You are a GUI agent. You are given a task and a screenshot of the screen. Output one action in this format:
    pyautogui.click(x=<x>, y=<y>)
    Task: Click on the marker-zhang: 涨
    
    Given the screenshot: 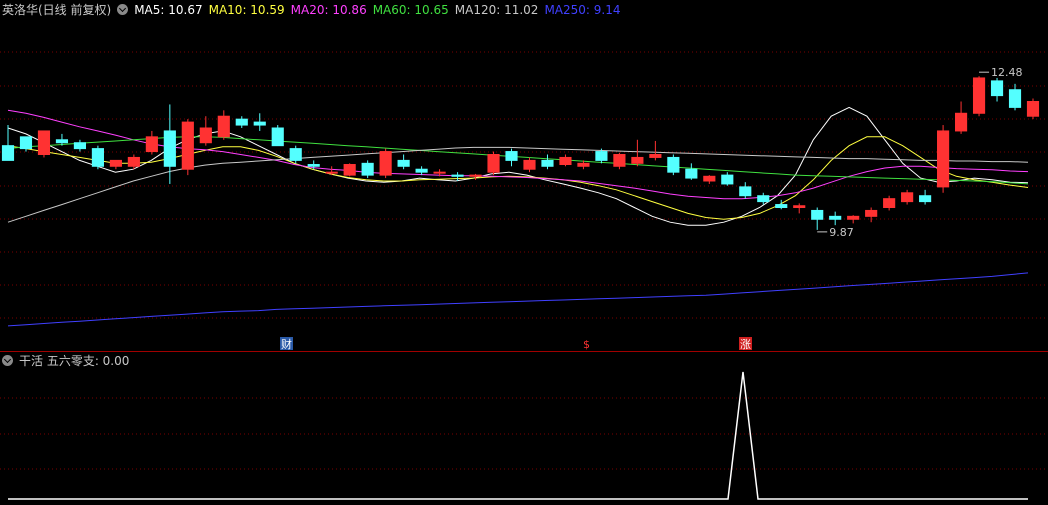 What is the action you would take?
    pyautogui.click(x=745, y=344)
    